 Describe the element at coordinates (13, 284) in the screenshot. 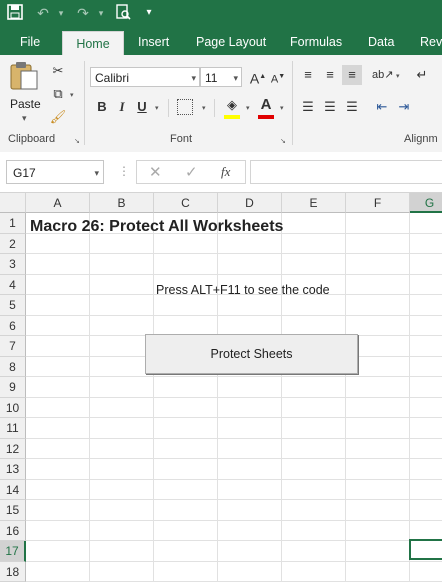

I see `row-header-4: 4` at that location.